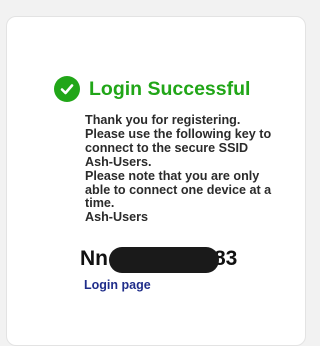 The image size is (320, 346). I want to click on key-prefix: Nn, so click(94, 258).